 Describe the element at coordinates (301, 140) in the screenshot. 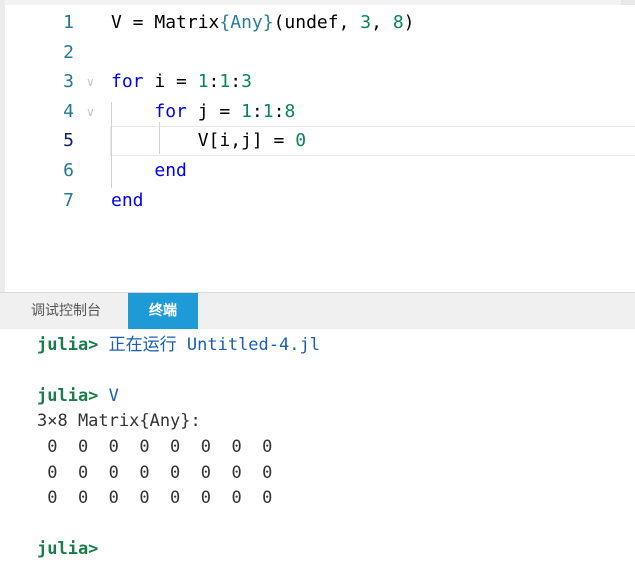

I see `code-token: 0` at that location.